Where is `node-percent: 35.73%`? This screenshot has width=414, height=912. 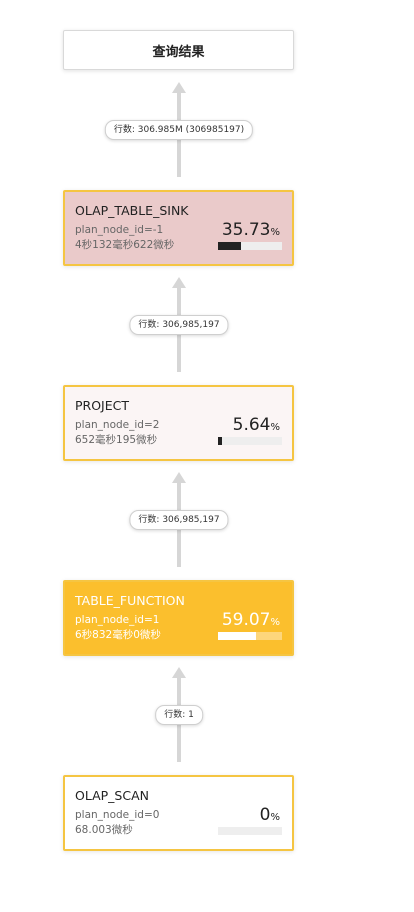
node-percent: 35.73% is located at coordinates (250, 230).